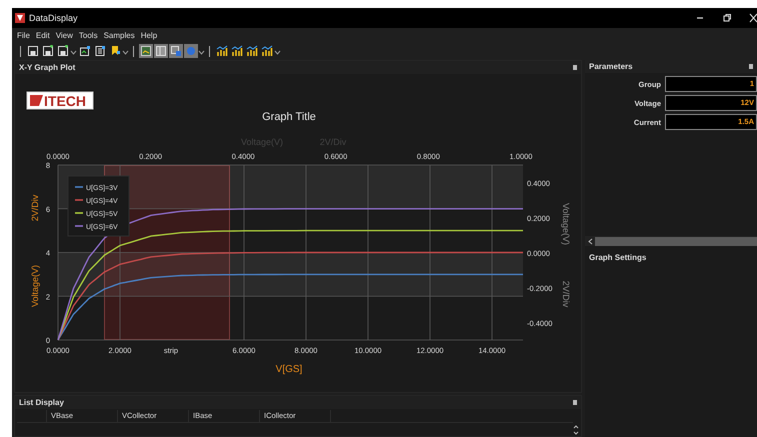 This screenshot has height=437, width=757. What do you see at coordinates (611, 66) in the screenshot?
I see `panel-title: Parameters` at bounding box center [611, 66].